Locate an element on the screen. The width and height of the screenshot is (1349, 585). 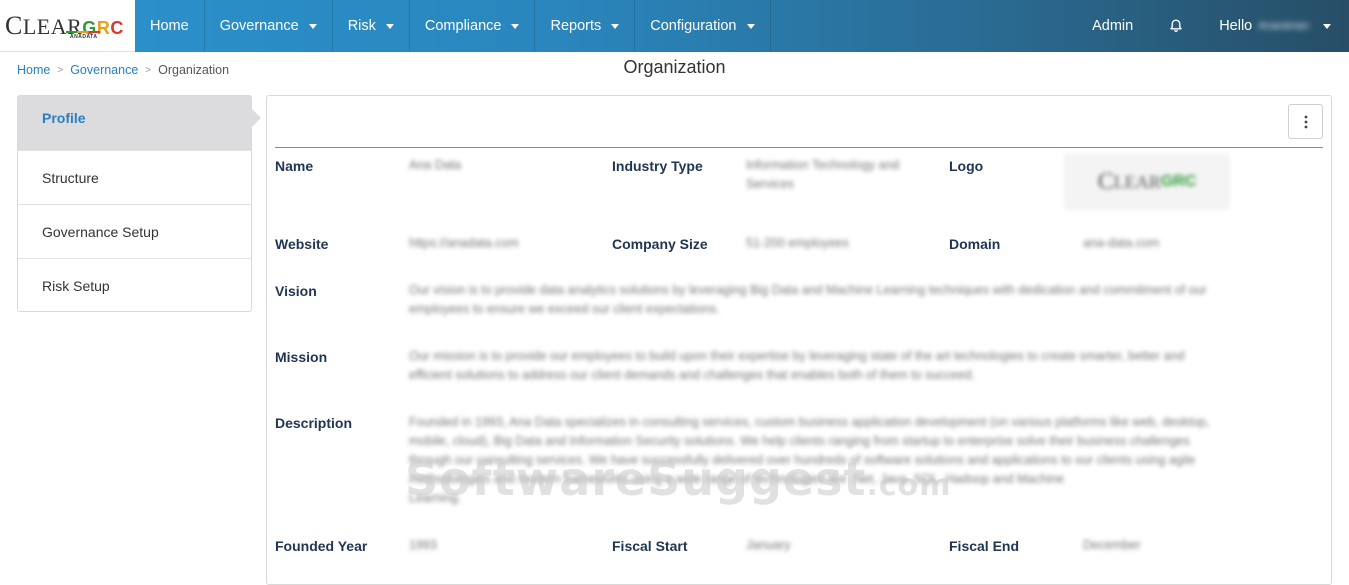
nav-configuration-label: Configuration is located at coordinates (693, 26).